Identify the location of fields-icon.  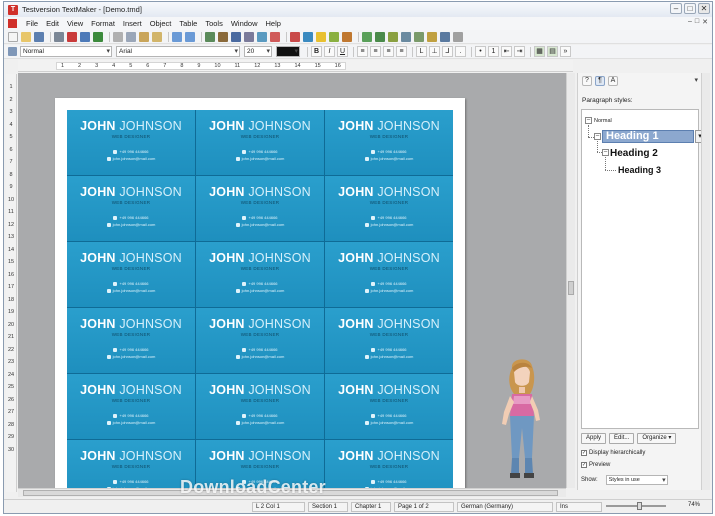
(406, 36).